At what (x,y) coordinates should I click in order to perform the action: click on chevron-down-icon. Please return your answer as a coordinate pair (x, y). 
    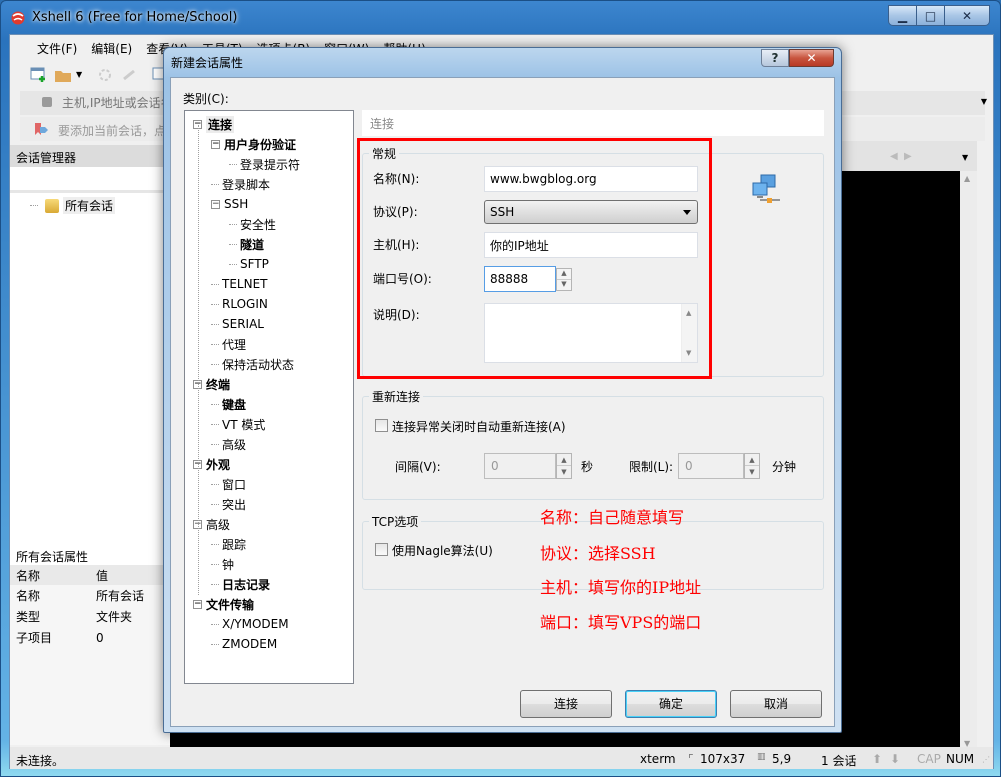
    Looking at the image, I should click on (687, 212).